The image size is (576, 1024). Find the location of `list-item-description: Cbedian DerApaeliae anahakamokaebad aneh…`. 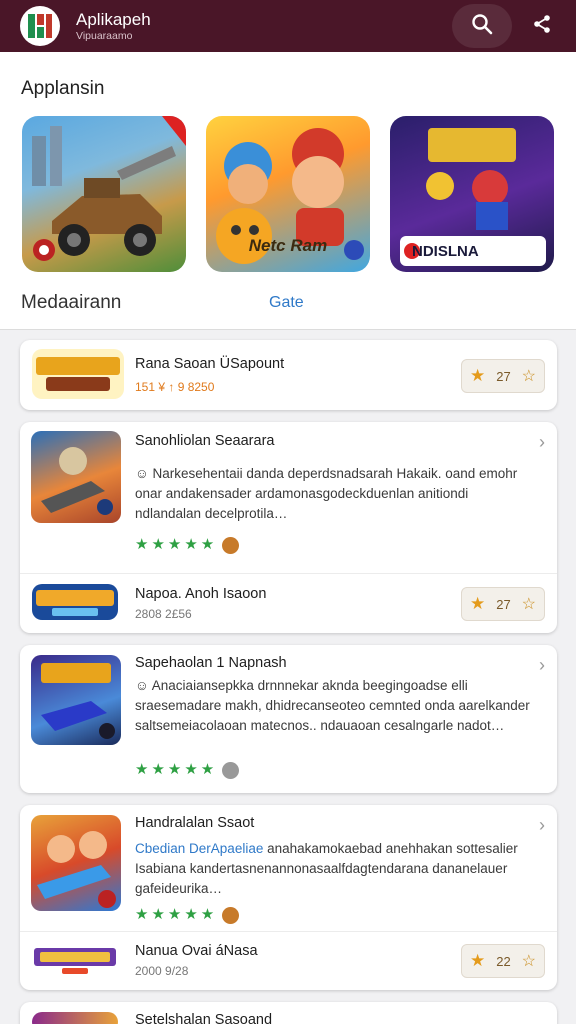

list-item-description: Cbedian DerApaeliae anahakamokaebad aneh… is located at coordinates (335, 869).